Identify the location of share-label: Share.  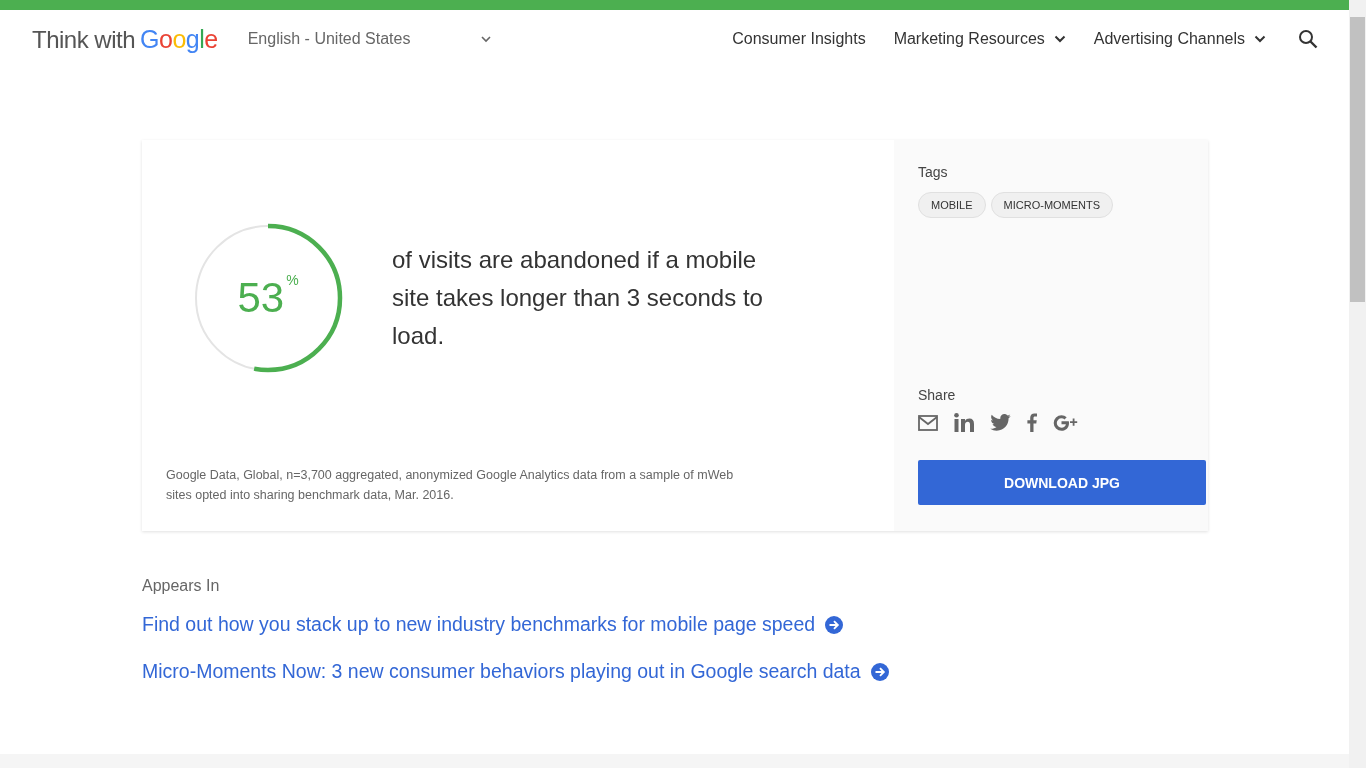
(937, 395).